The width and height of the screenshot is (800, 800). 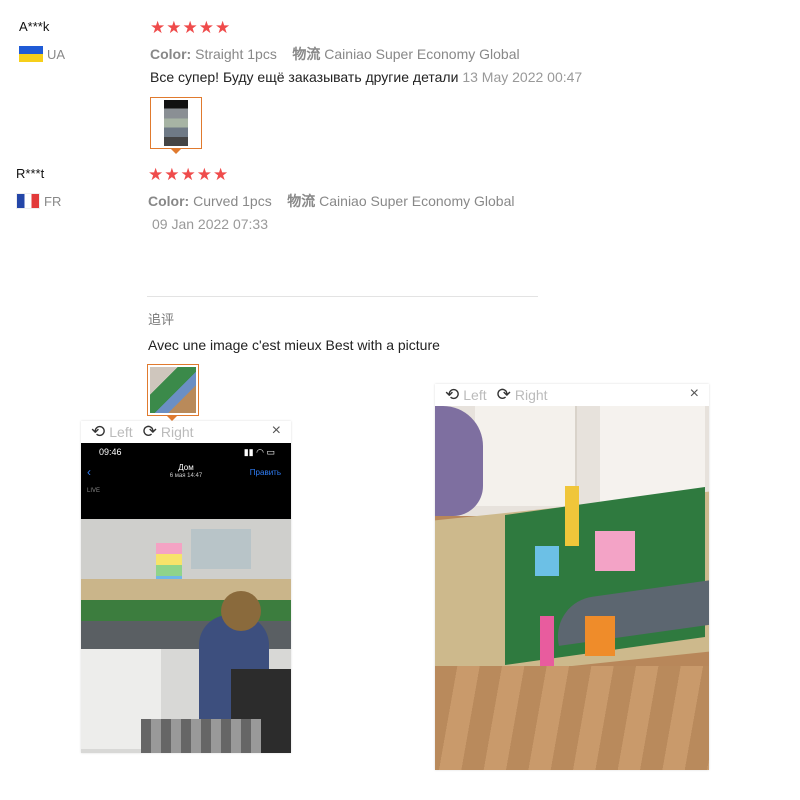 What do you see at coordinates (210, 224) in the screenshot?
I see `review-date: 09 Jan 2022 07:33` at bounding box center [210, 224].